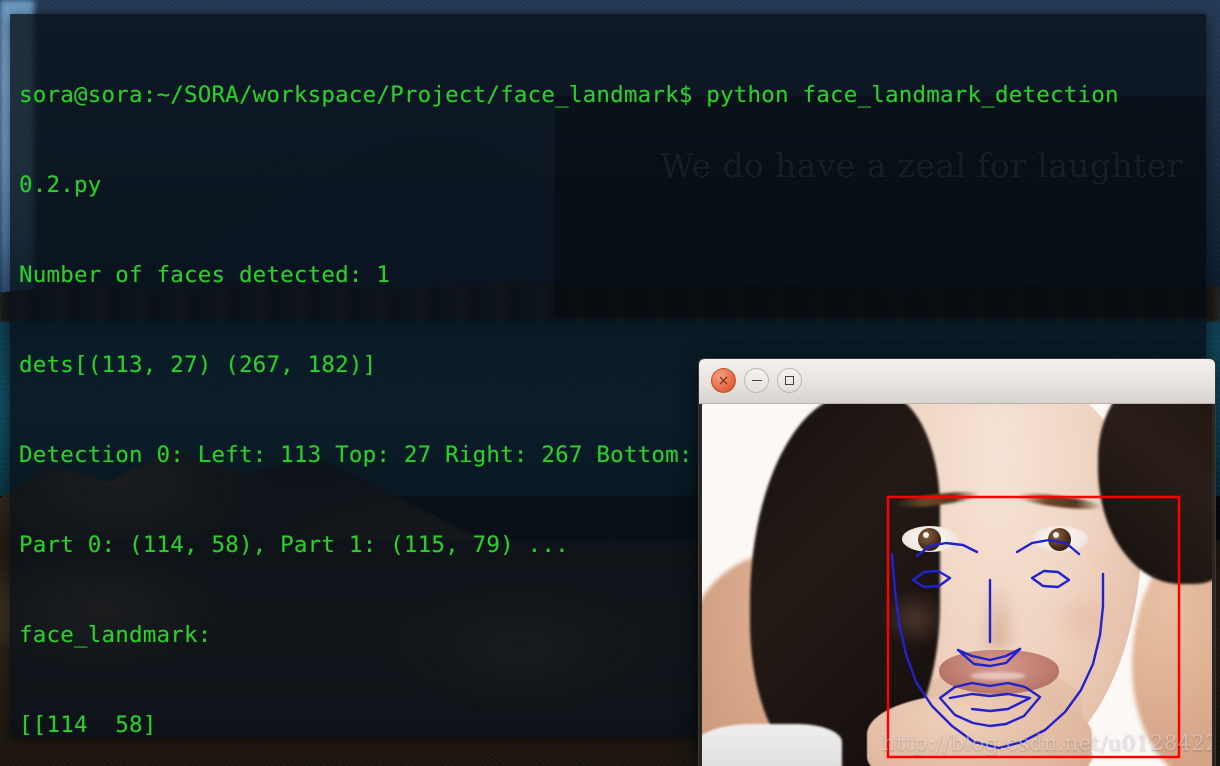 Image resolution: width=1220 pixels, height=766 pixels. I want to click on photo-lips-highlight, so click(998, 676).